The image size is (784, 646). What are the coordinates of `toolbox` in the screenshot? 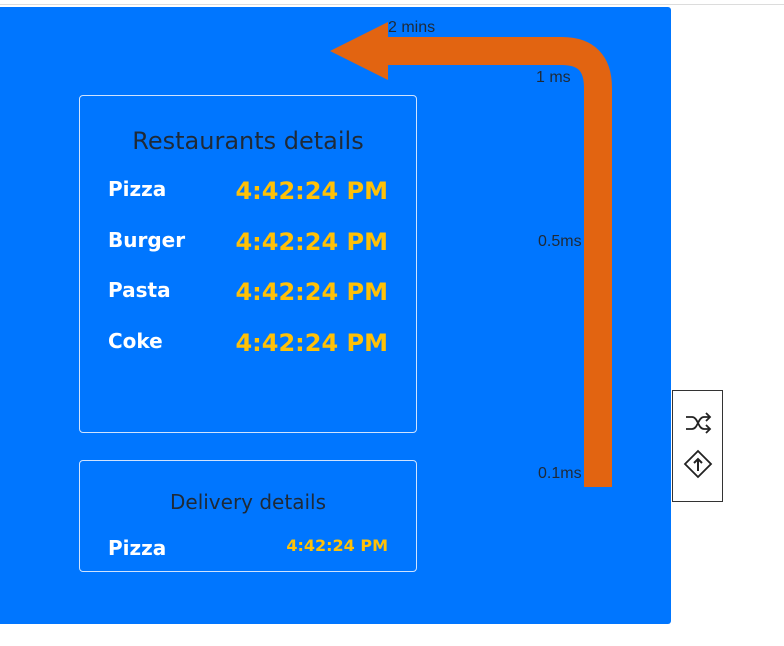 It's located at (697, 446).